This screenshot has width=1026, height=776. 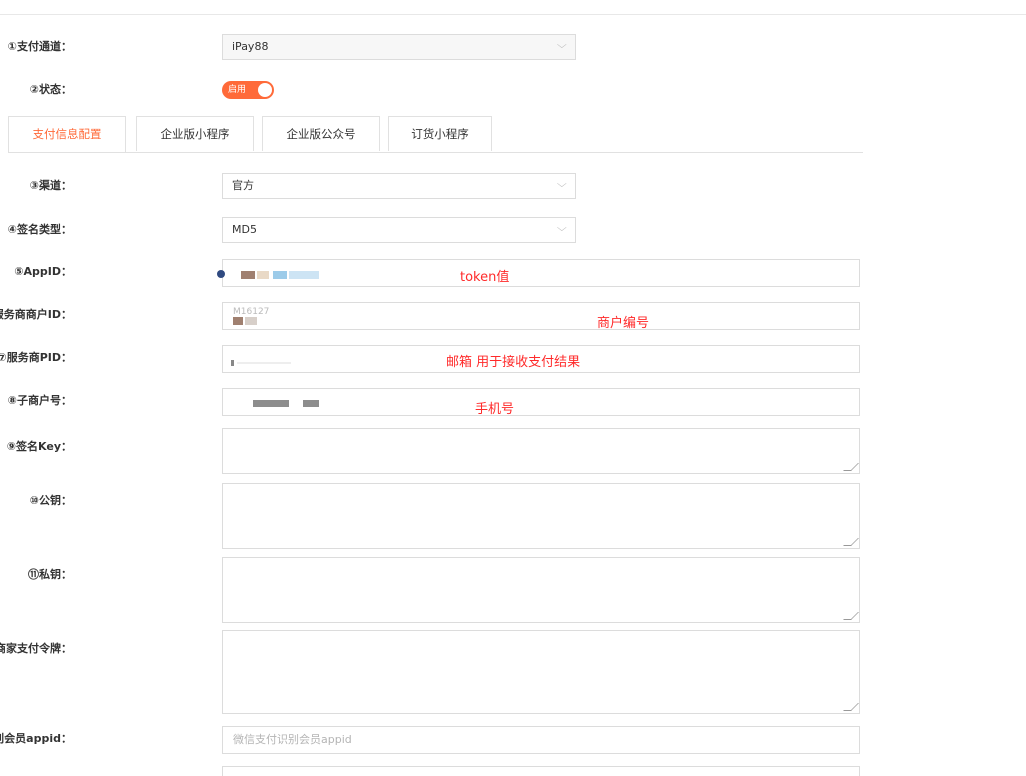 I want to click on sub-merchant-annotation: 手机号, so click(x=495, y=409).